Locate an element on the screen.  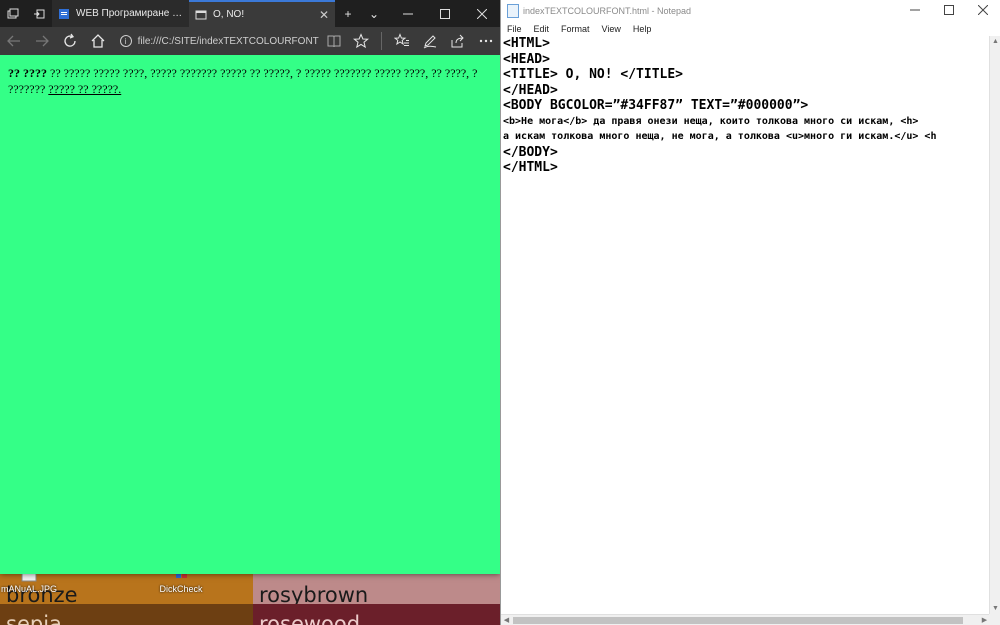
share-icon is located at coordinates (457, 41).